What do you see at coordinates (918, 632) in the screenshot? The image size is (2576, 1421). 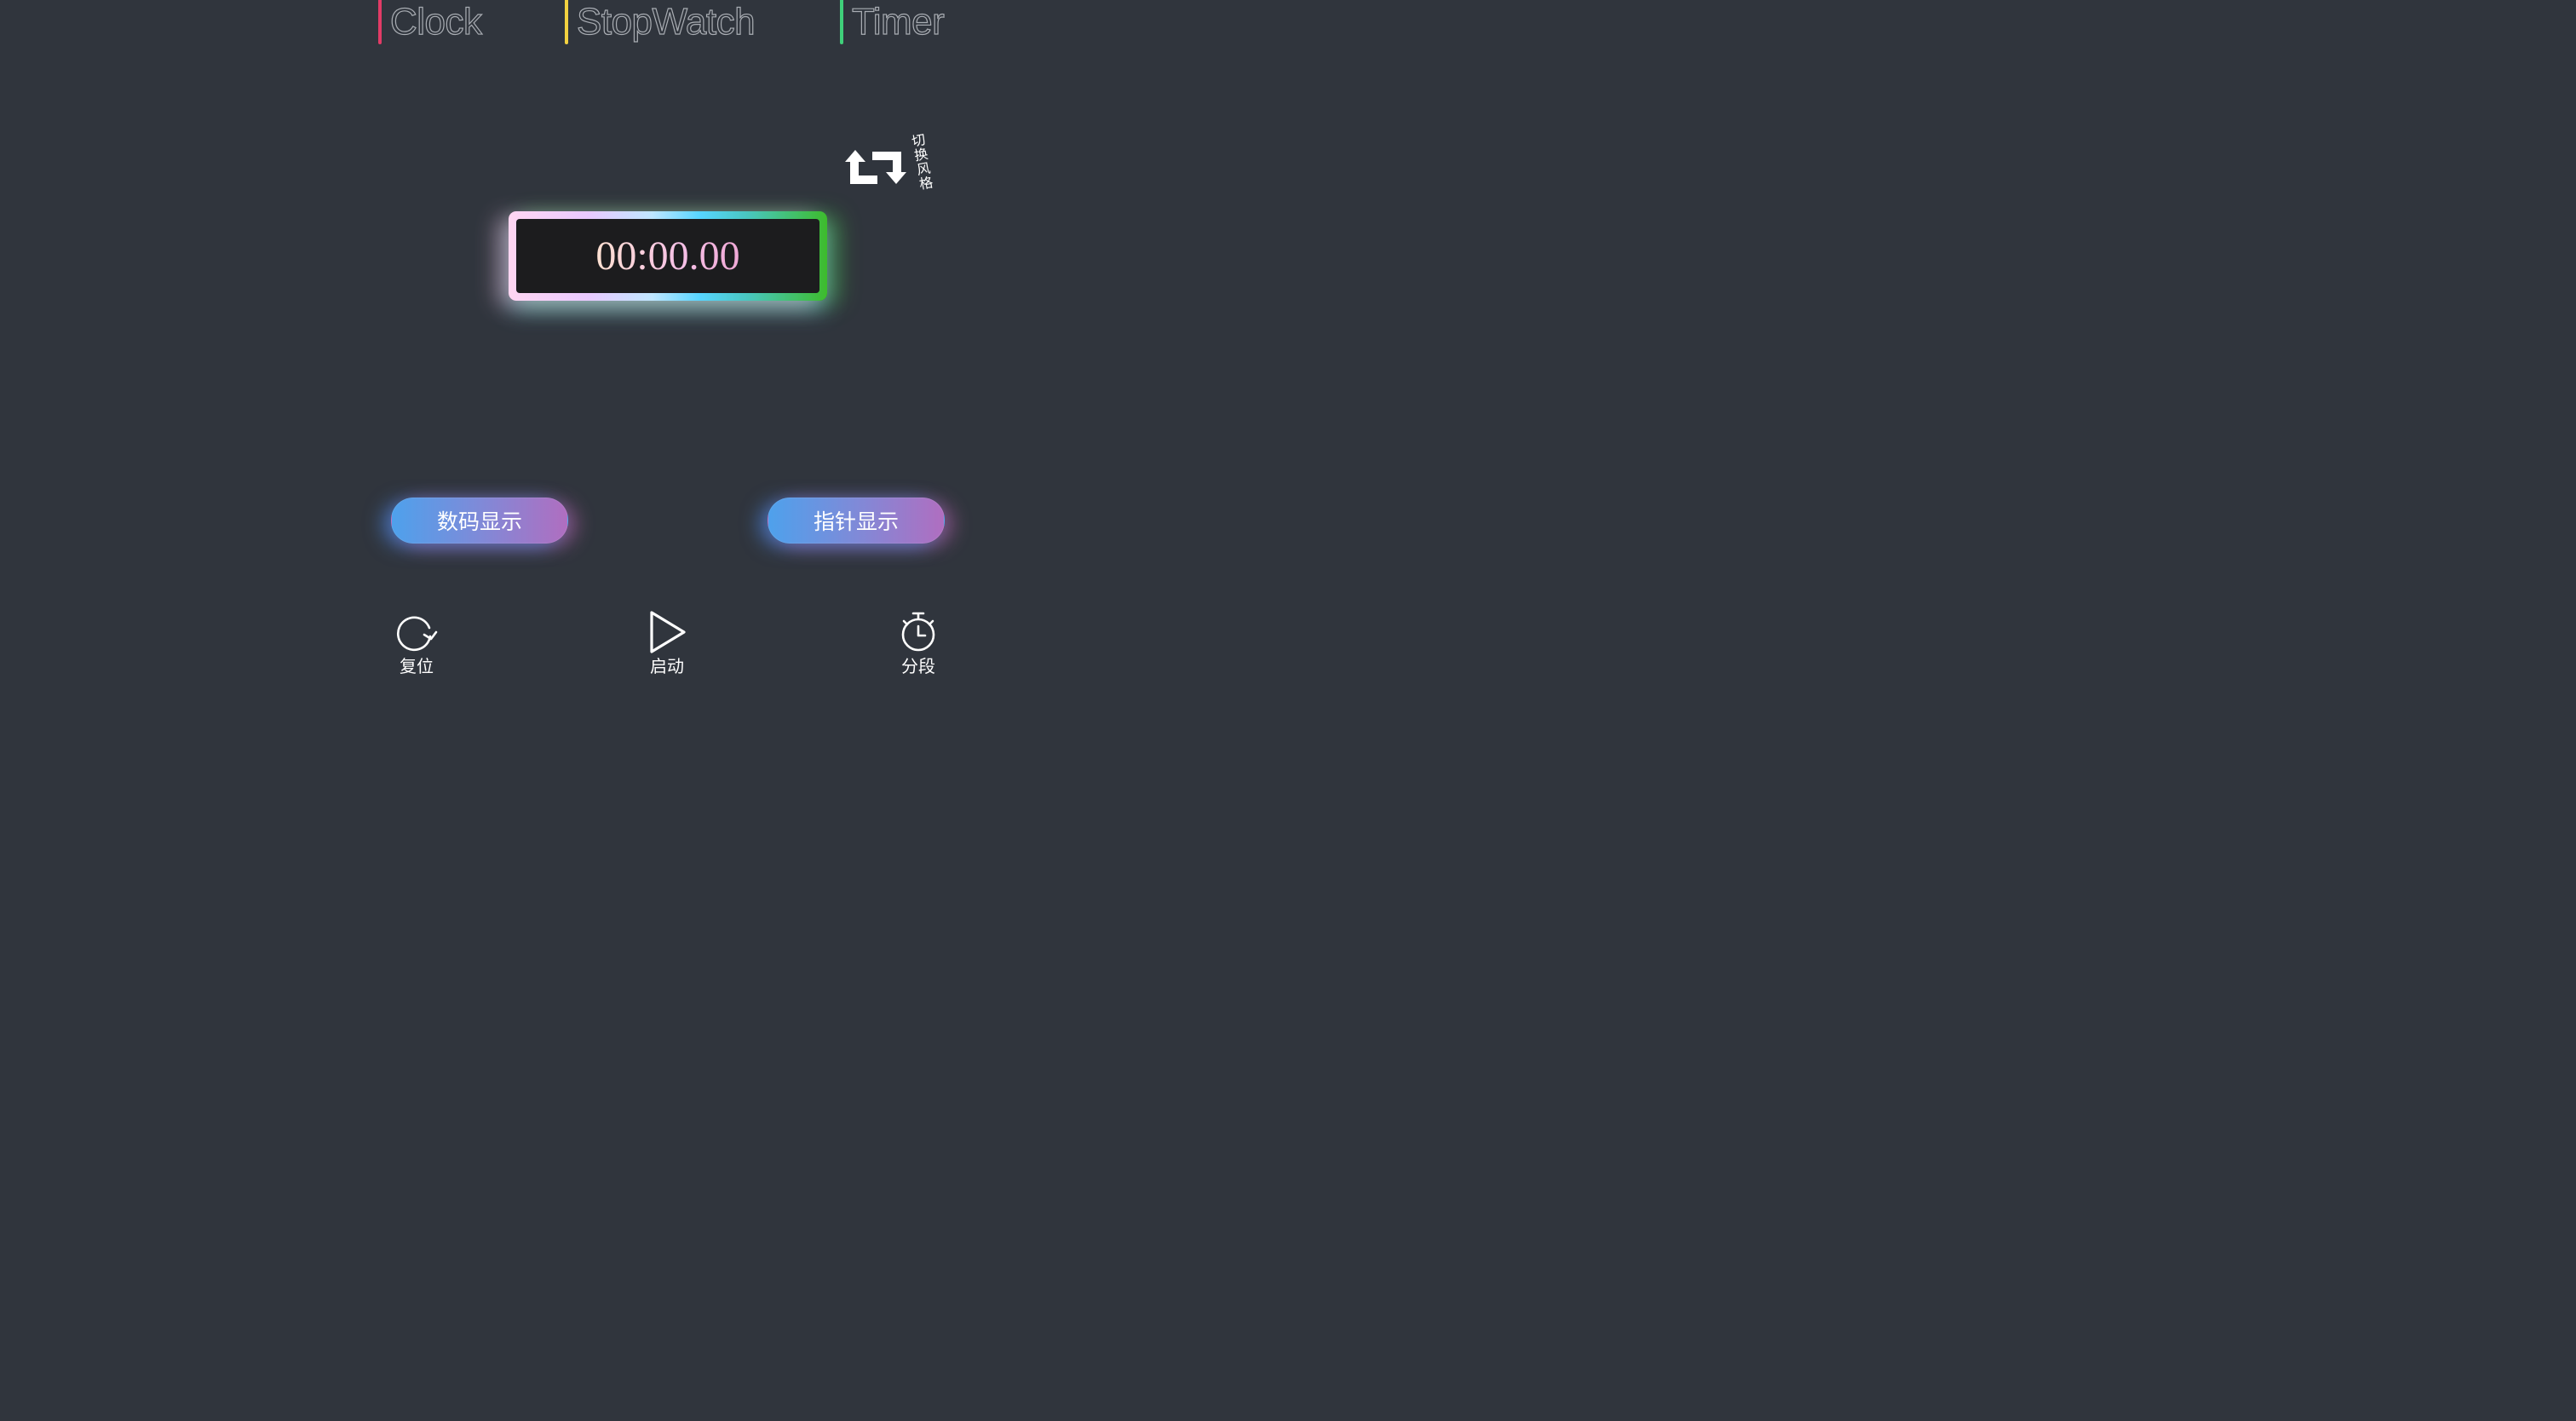 I see `stopwatch-icon` at bounding box center [918, 632].